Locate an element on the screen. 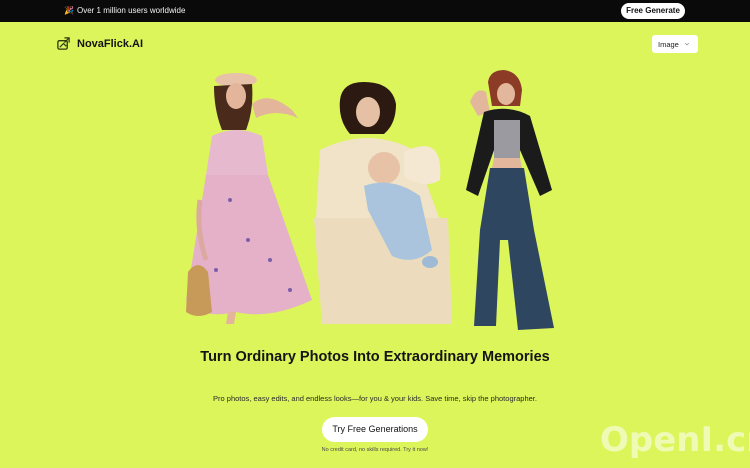  mother-and-baby-image is located at coordinates (383, 203).